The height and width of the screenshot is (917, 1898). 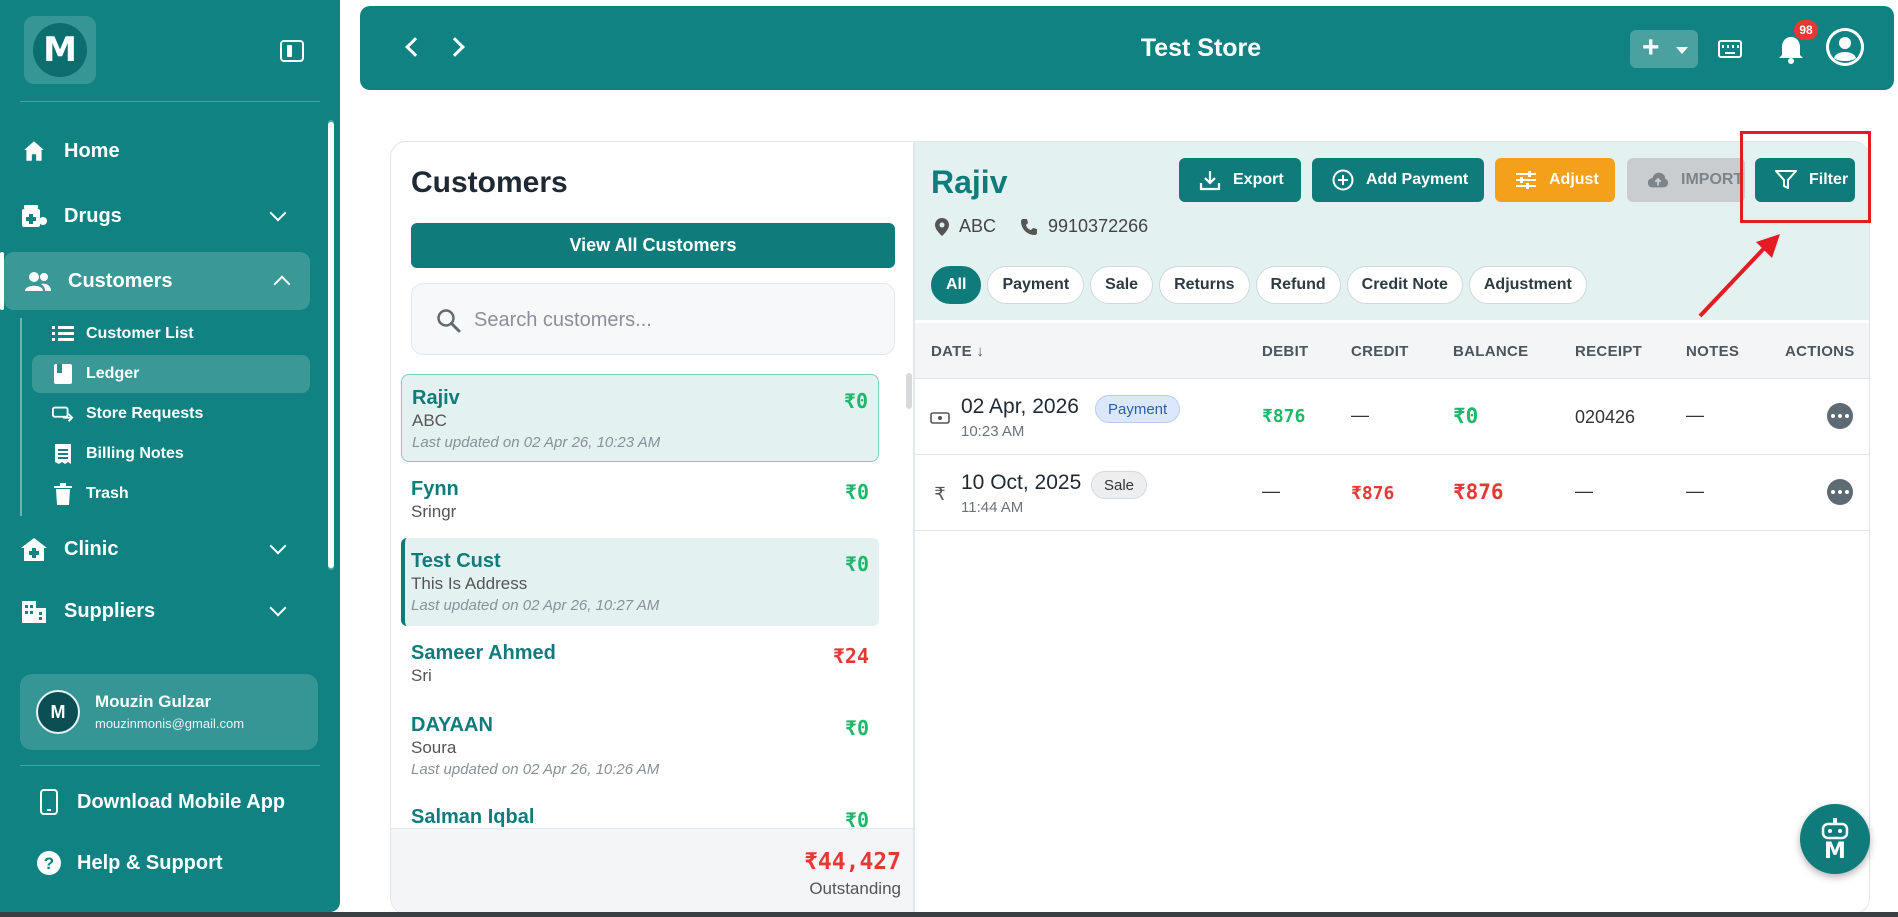 I want to click on row-debit: ₹876, so click(x=1284, y=416).